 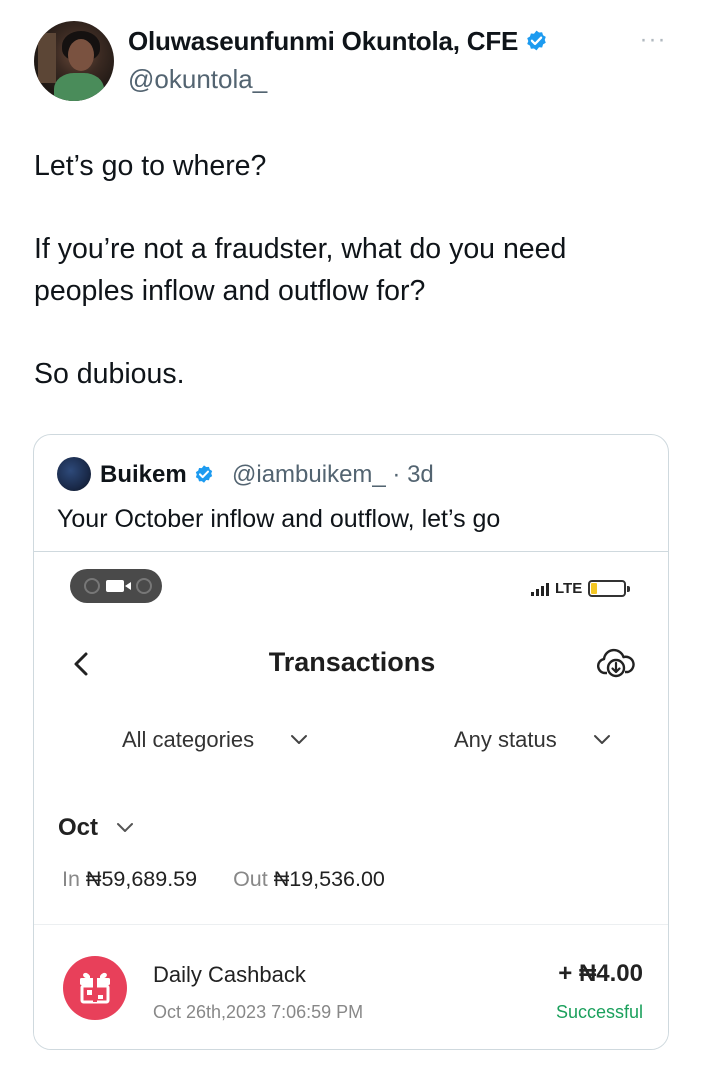 I want to click on category-filter-label: All categories, so click(x=188, y=739).